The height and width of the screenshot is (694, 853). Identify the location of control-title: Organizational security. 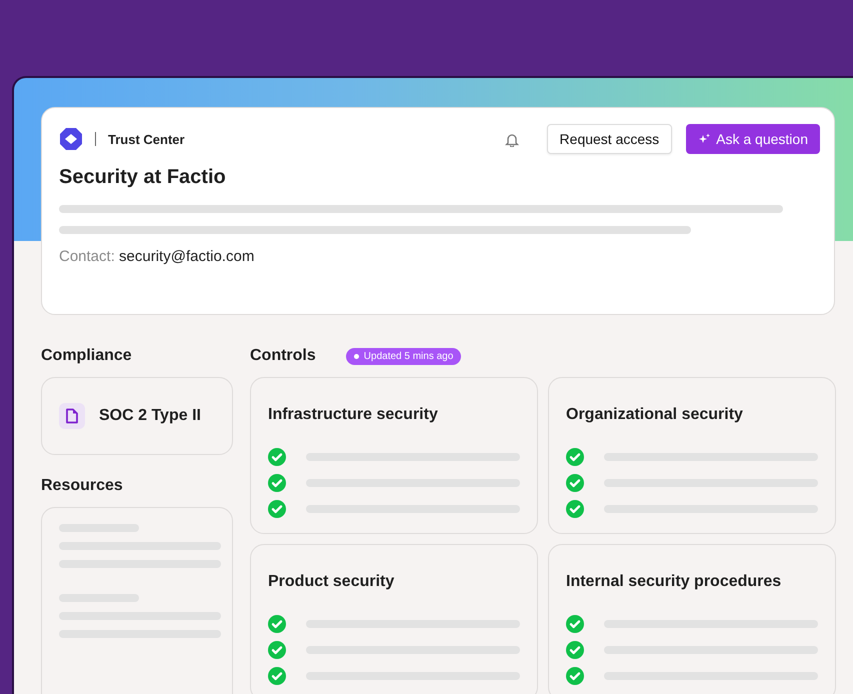
(655, 415).